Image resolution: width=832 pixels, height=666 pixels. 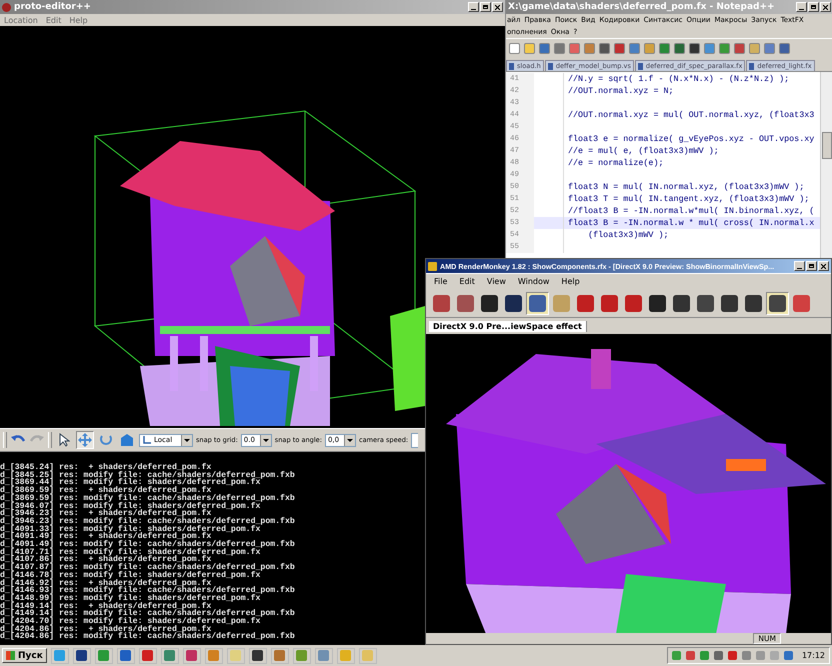 I want to click on maximize-button, so click(x=811, y=266).